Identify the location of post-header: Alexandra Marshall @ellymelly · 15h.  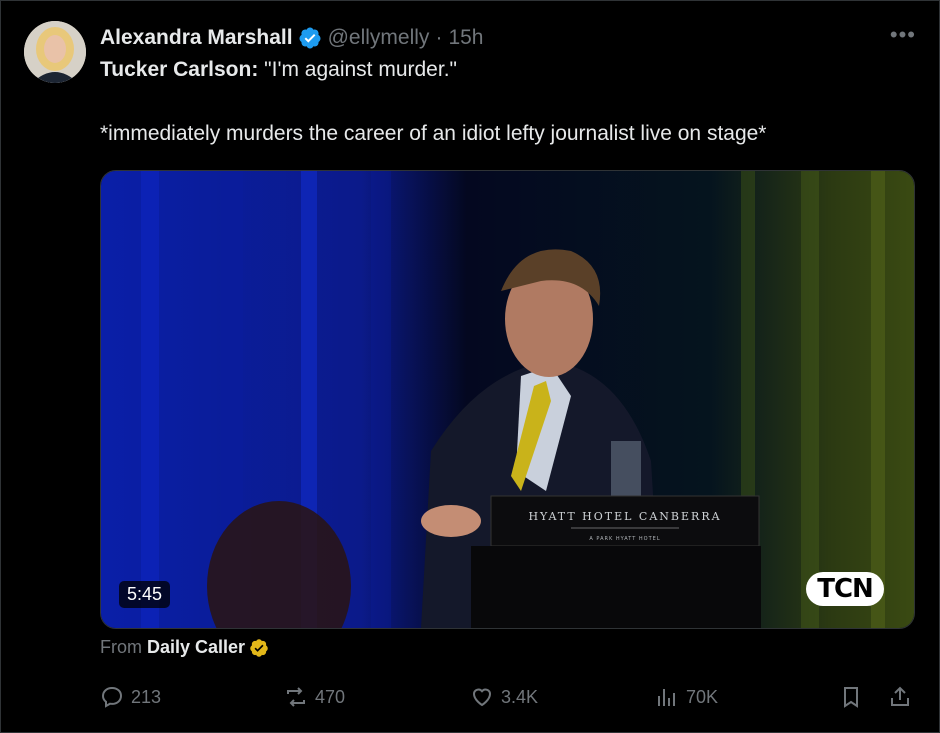
(291, 38).